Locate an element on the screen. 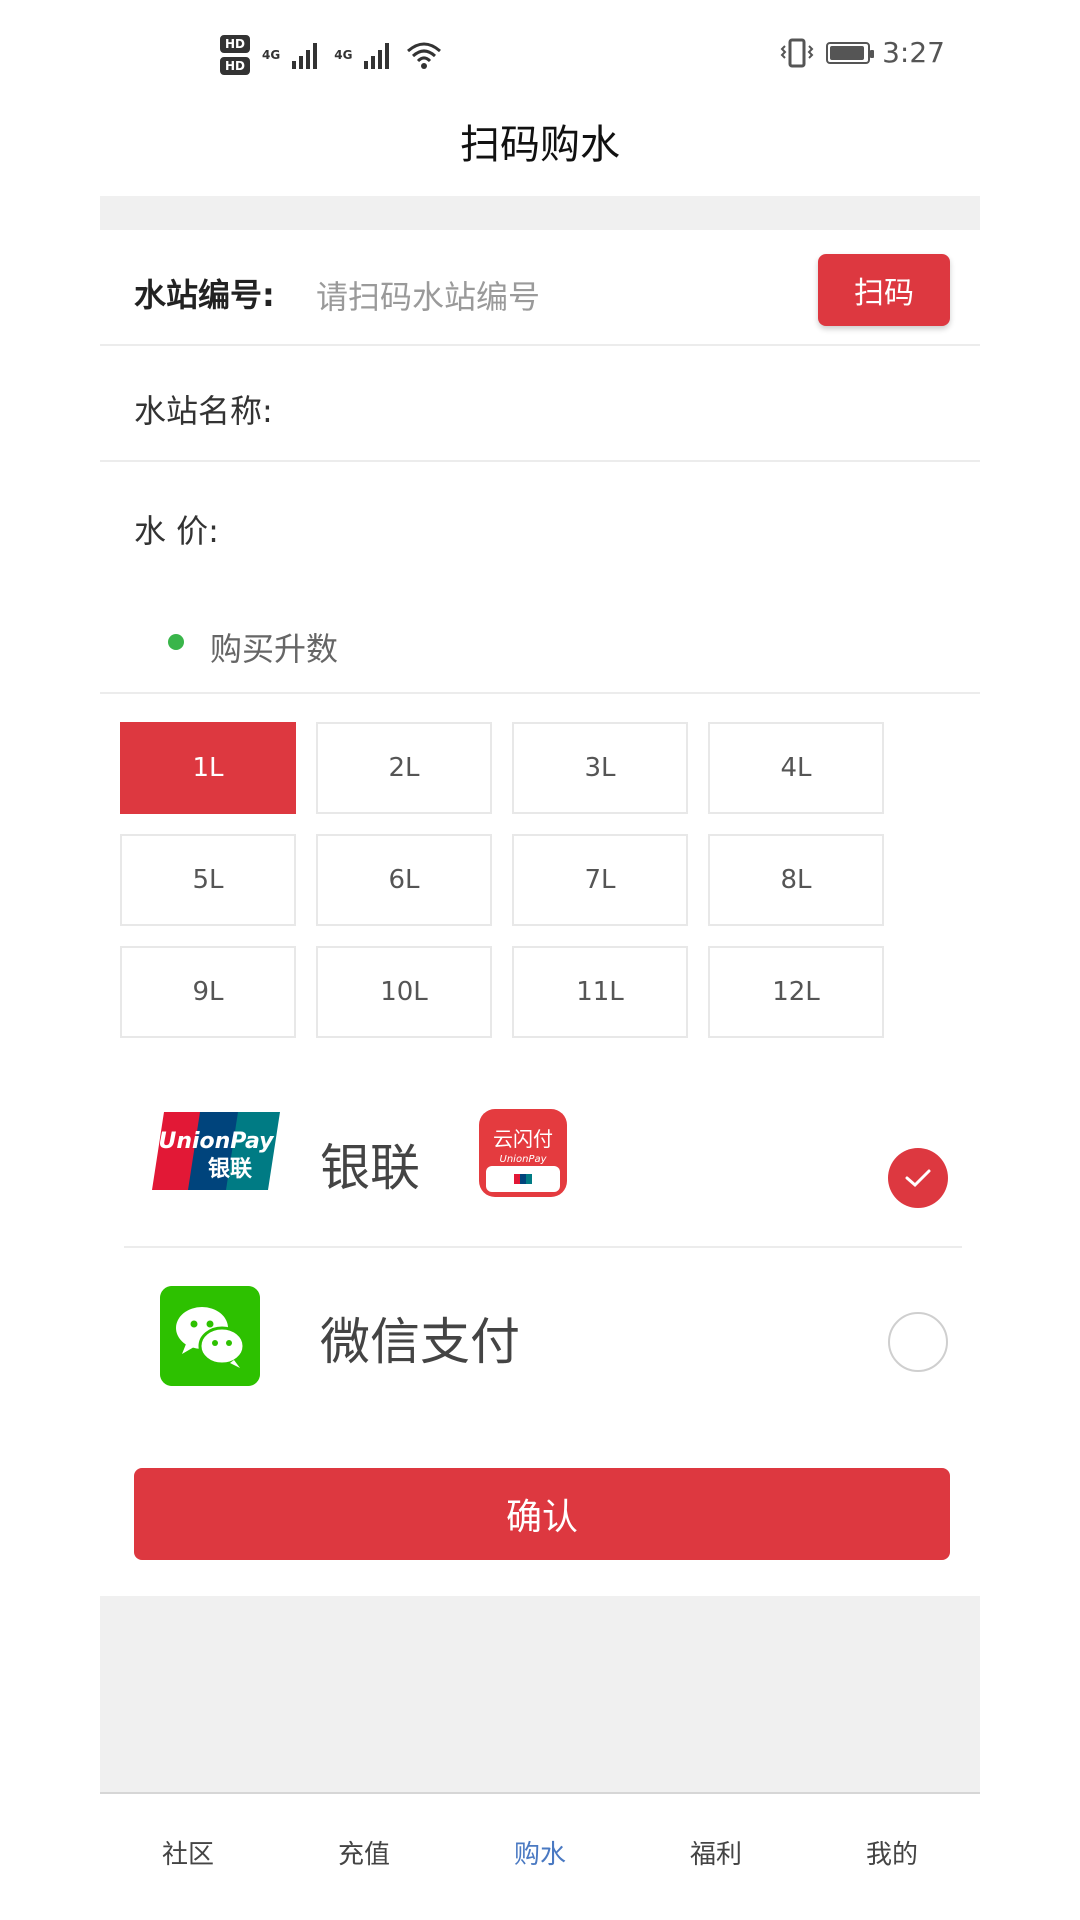  liter-option-12L: 12L is located at coordinates (796, 992).